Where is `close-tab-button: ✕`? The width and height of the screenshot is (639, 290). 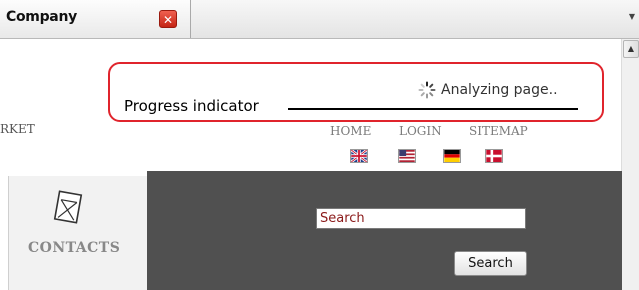
close-tab-button: ✕ is located at coordinates (168, 19).